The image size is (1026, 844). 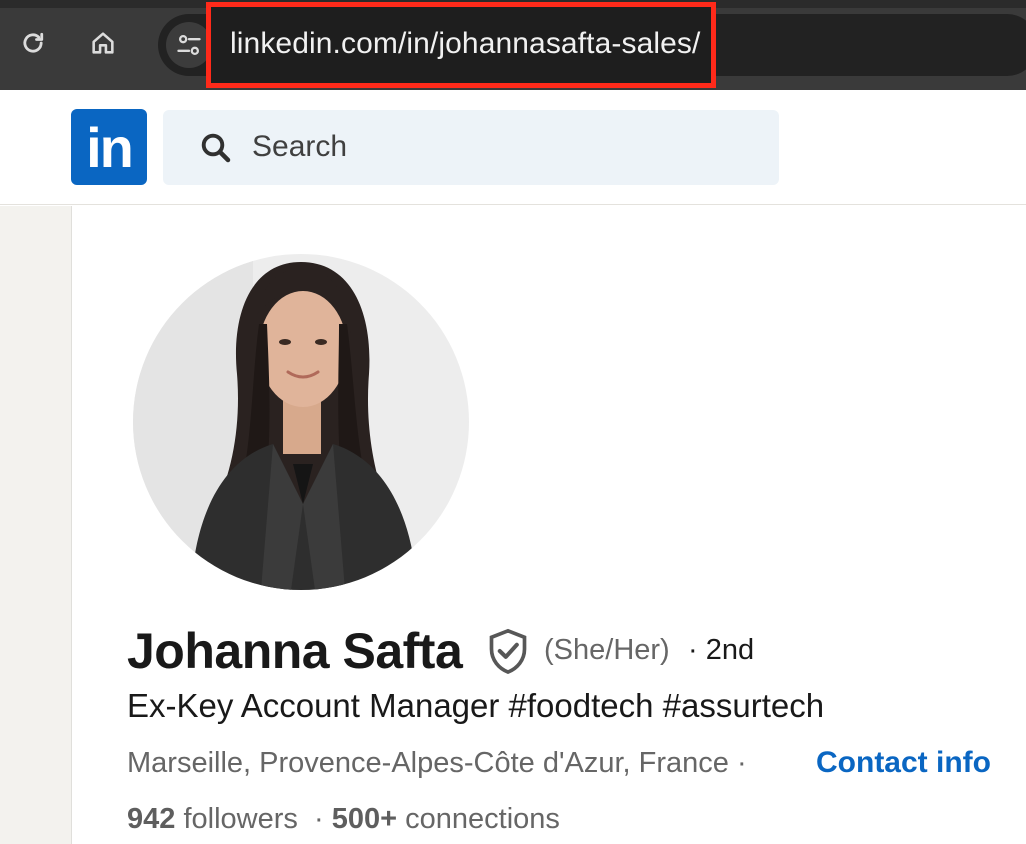 What do you see at coordinates (465, 44) in the screenshot?
I see `url-text: linkedin.com/in/johannasafta-sales/` at bounding box center [465, 44].